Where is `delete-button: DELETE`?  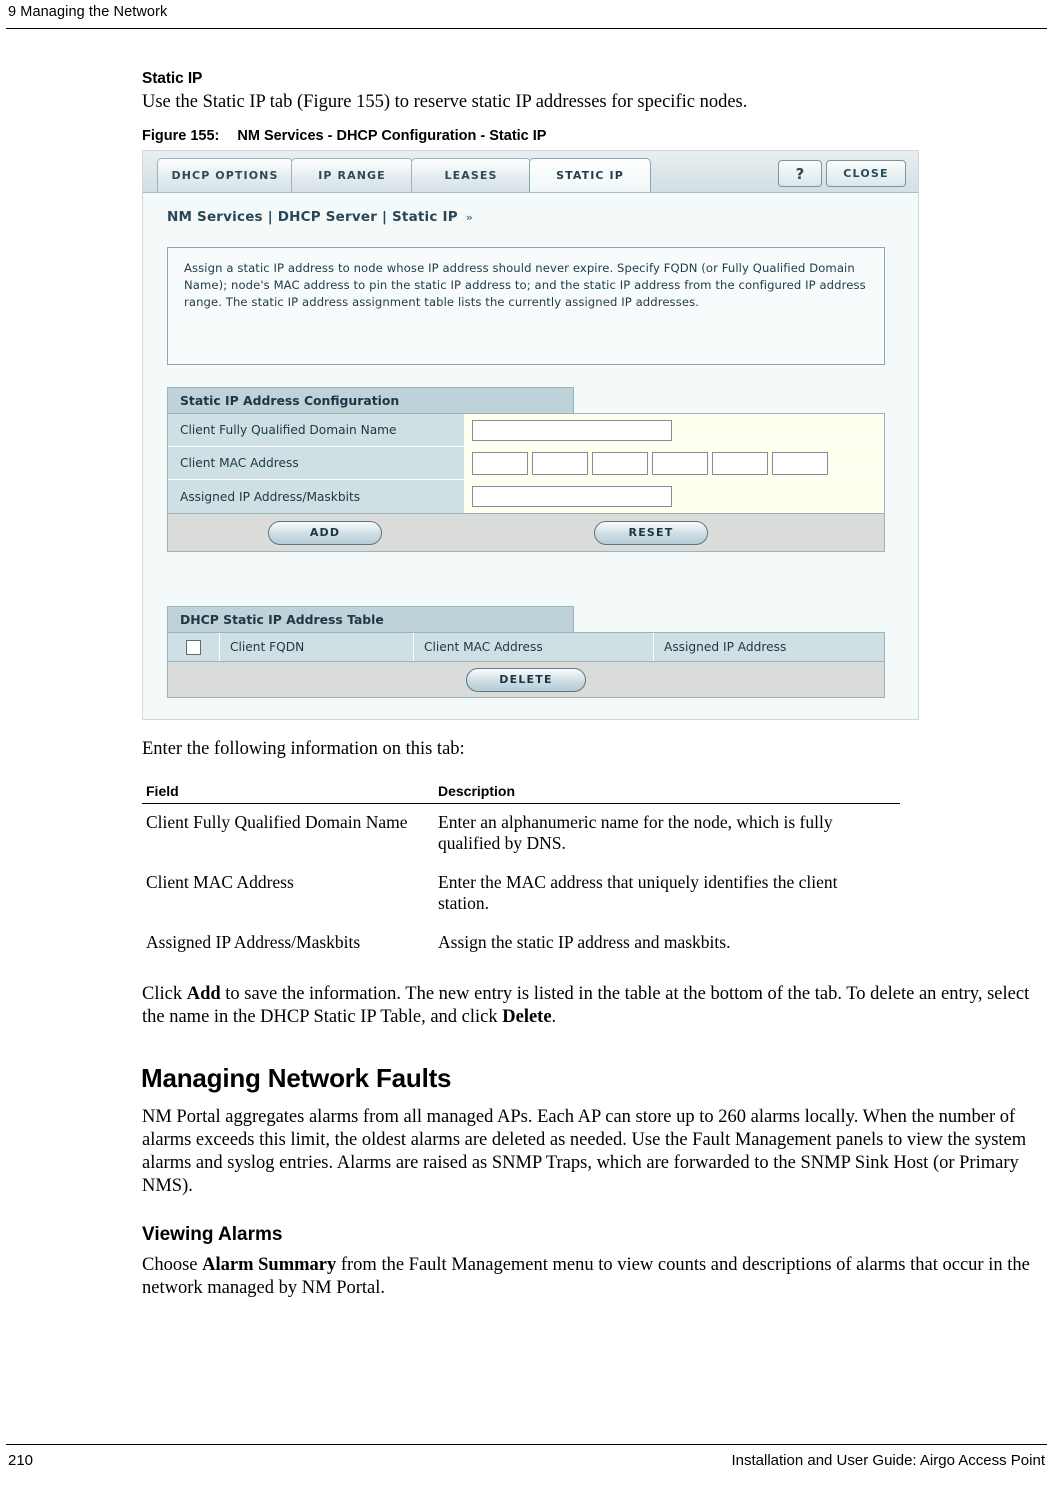
delete-button: DELETE is located at coordinates (526, 679).